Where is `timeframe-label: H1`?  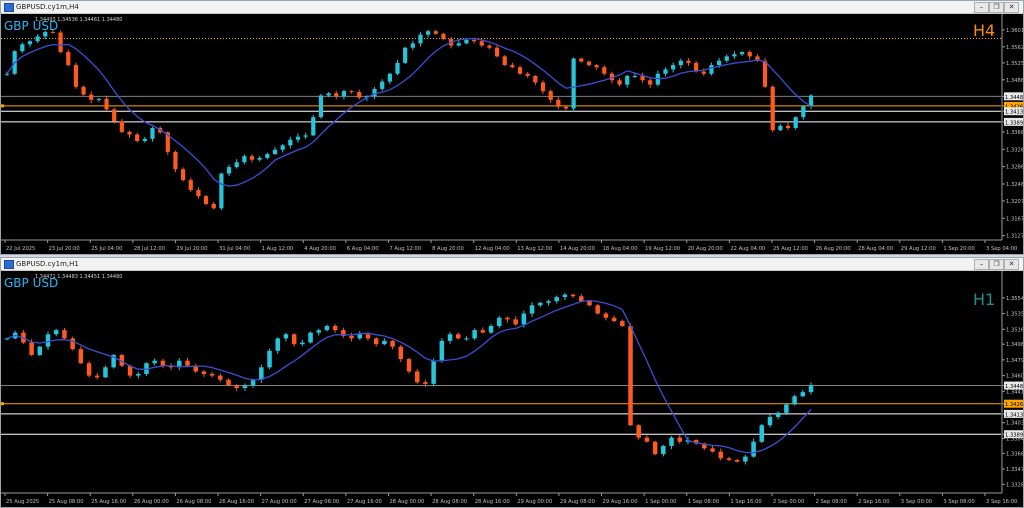
timeframe-label: H1 is located at coordinates (984, 299).